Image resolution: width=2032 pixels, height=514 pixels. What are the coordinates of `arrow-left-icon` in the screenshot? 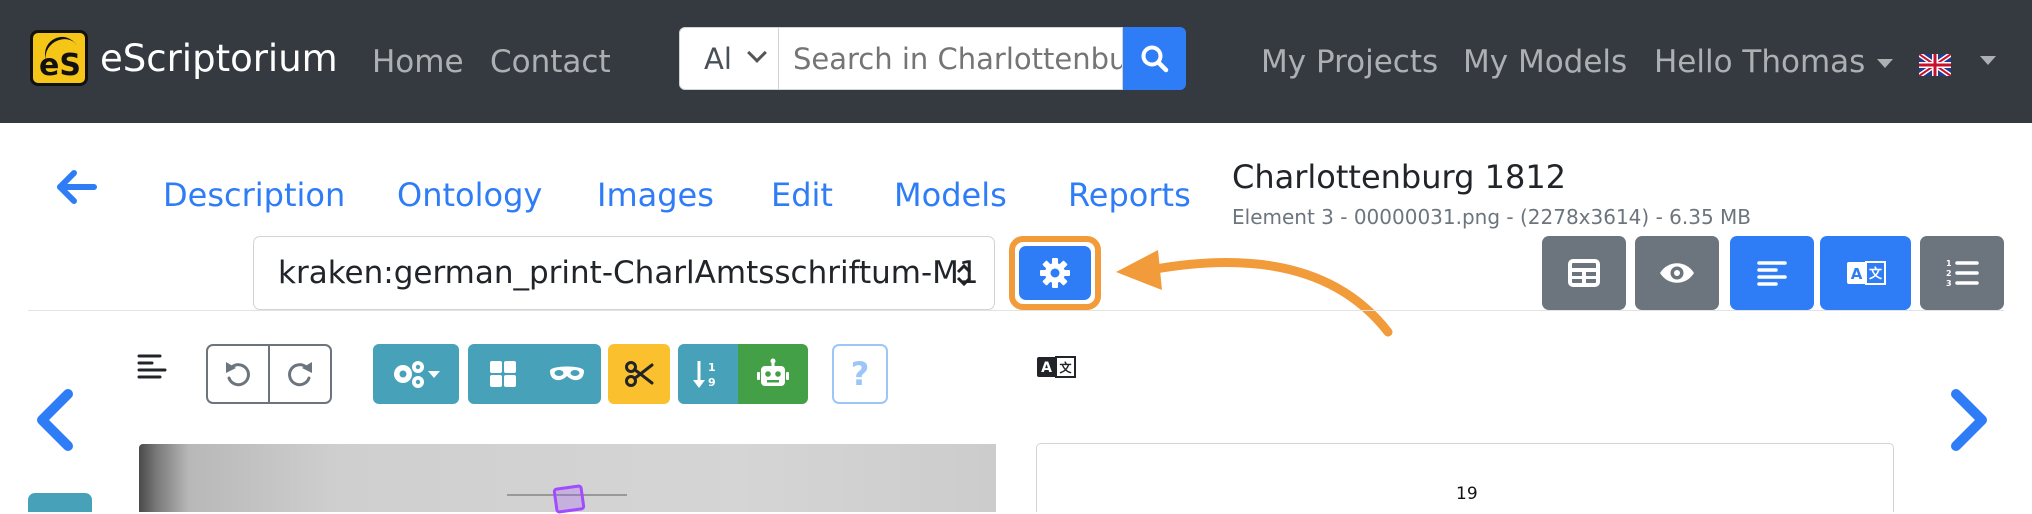 It's located at (77, 187).